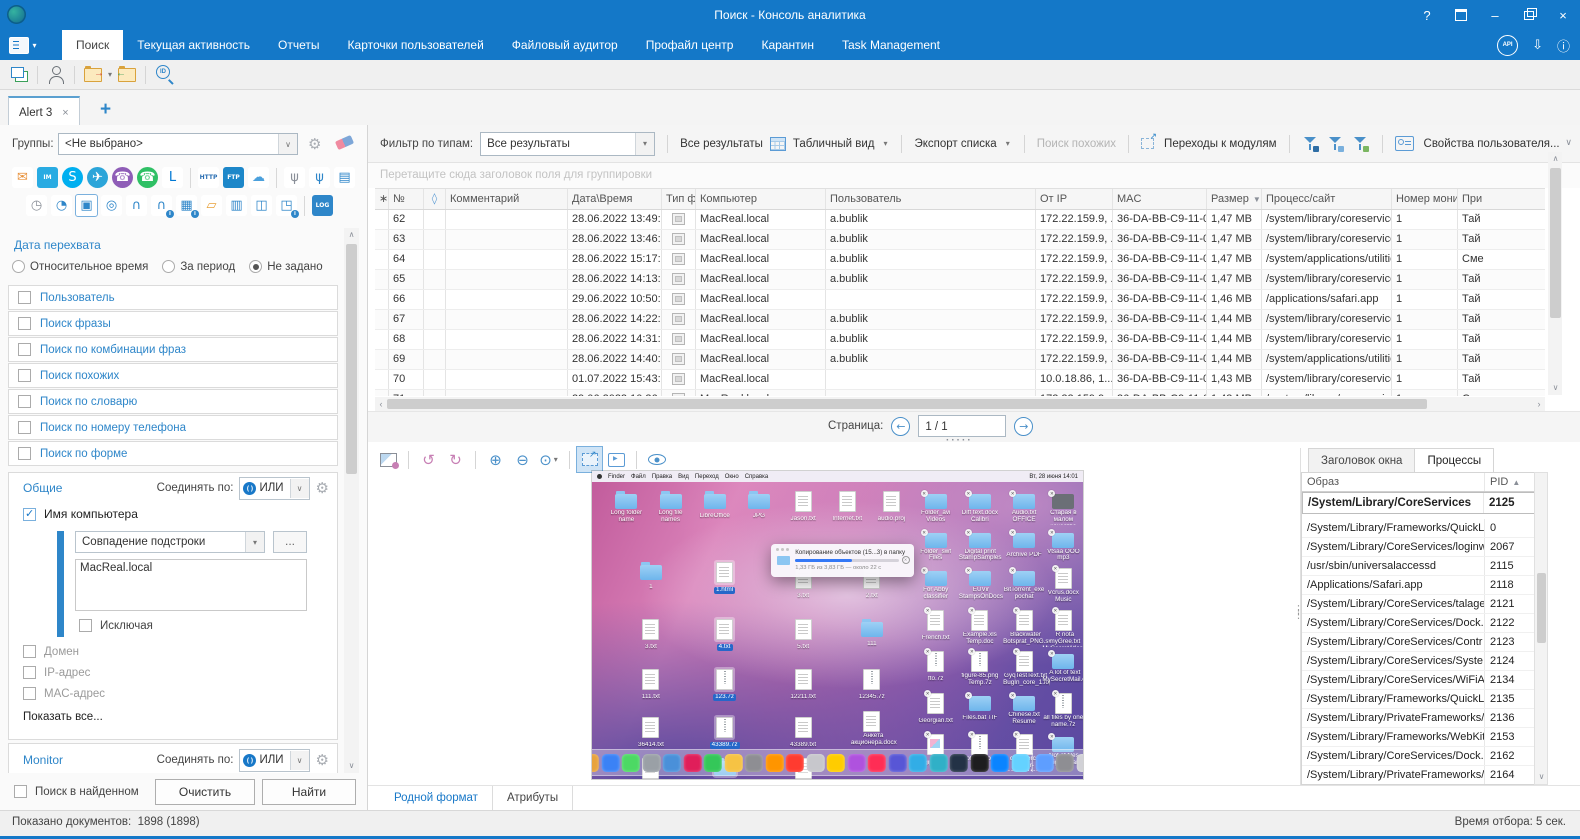 The image size is (1580, 839). I want to click on next-page-button: →, so click(1024, 426).